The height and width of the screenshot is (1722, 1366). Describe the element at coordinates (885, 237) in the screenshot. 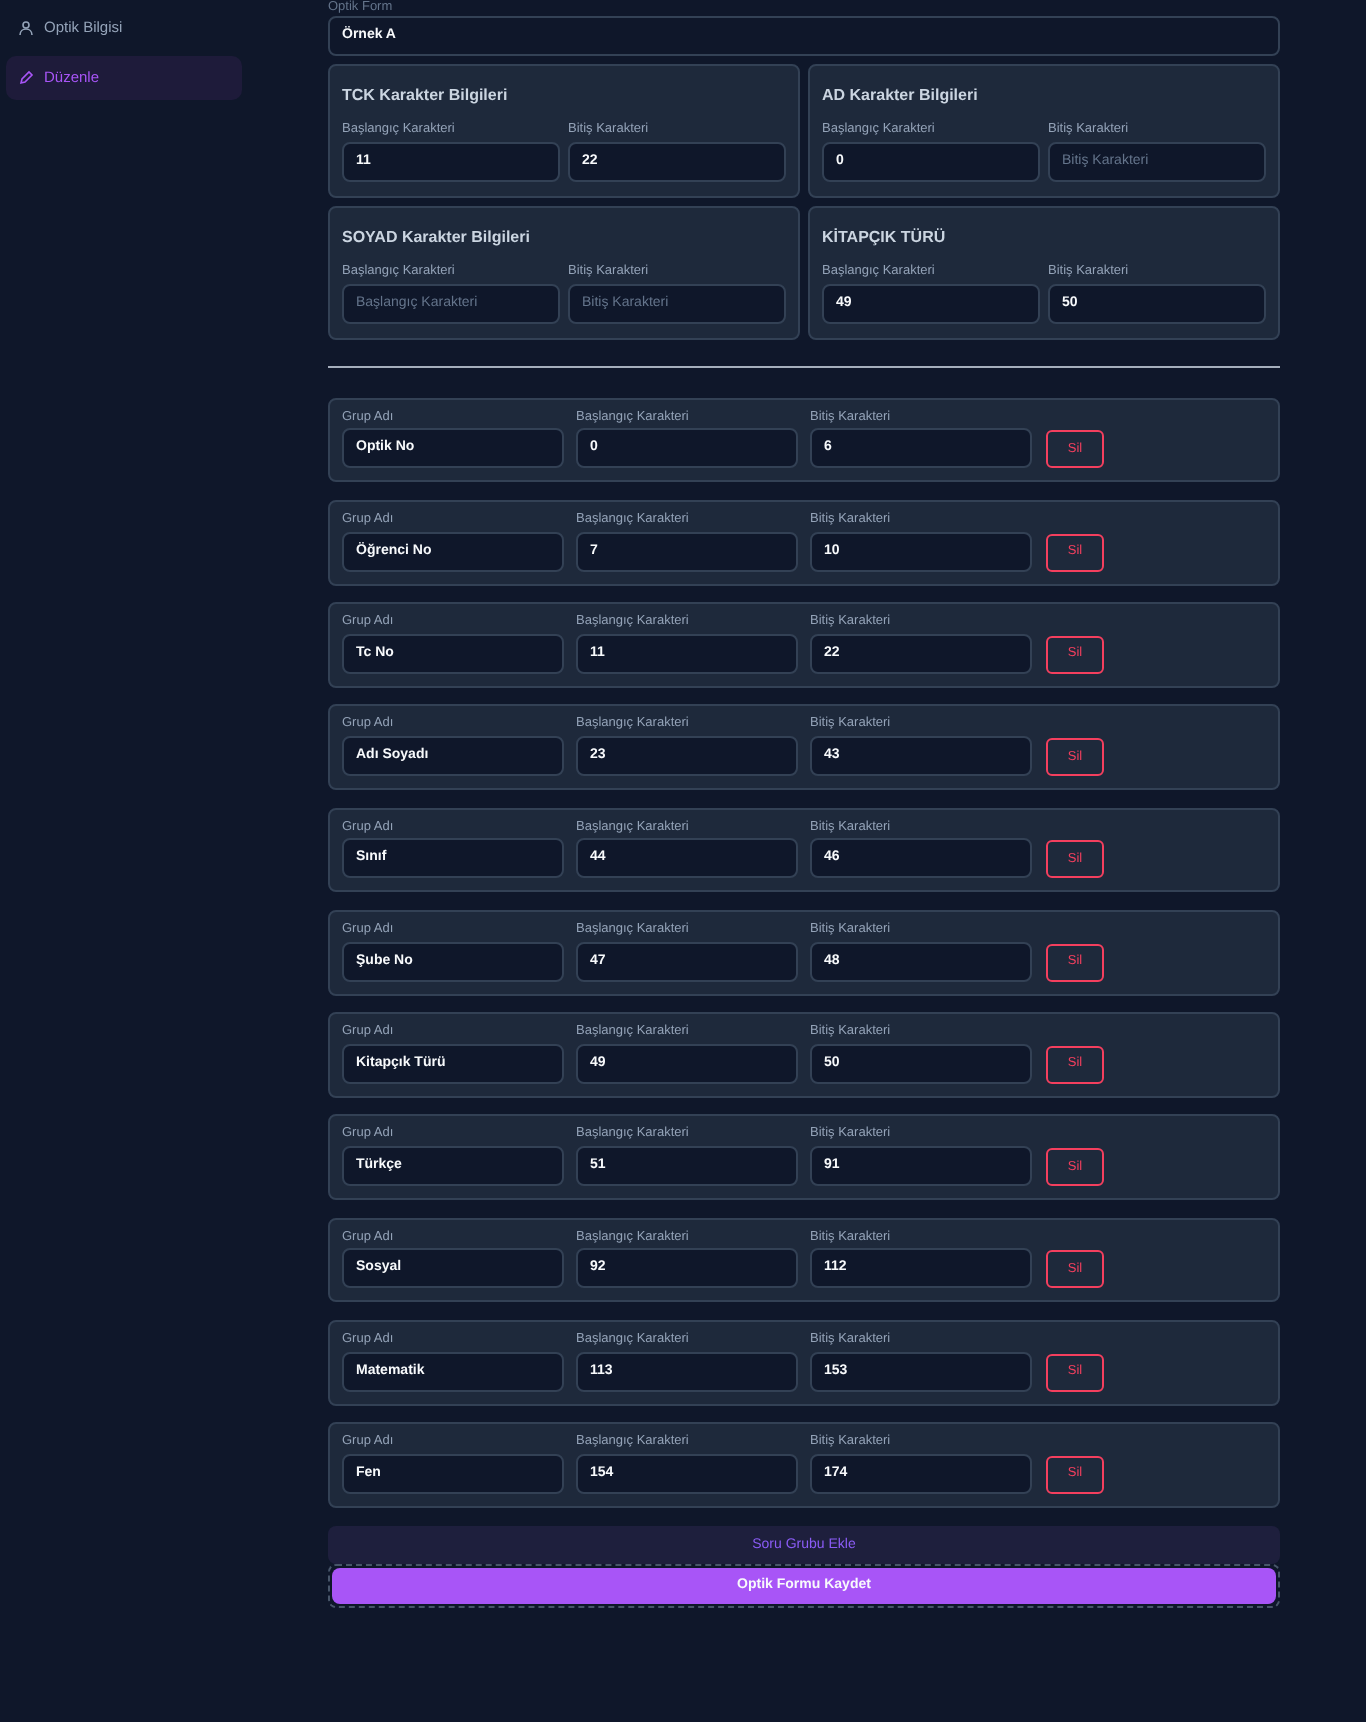

I see `section-title: KİTAPÇIK TÜRÜ` at that location.